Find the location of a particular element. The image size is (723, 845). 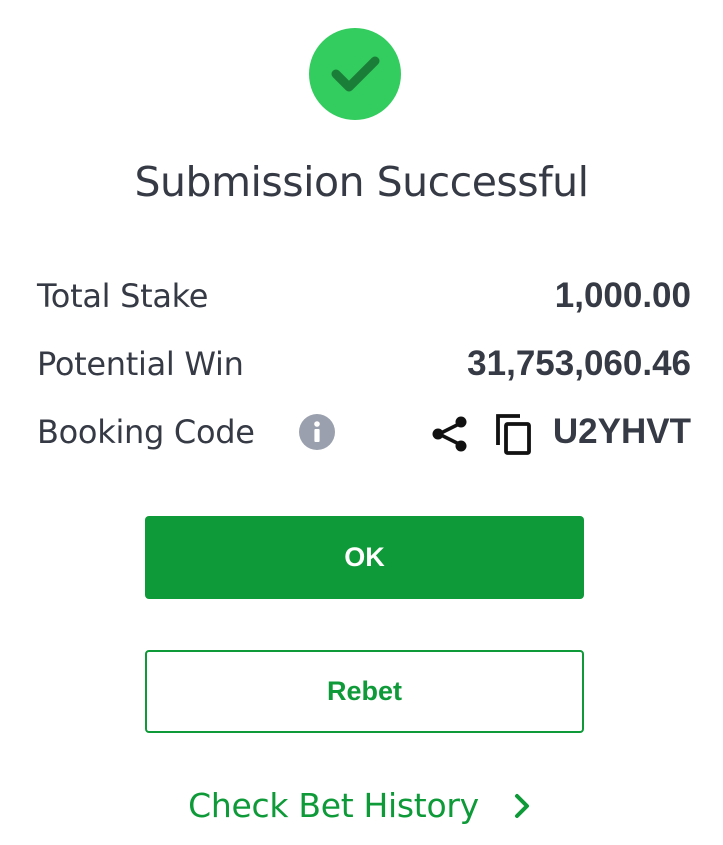

ok-button: OK is located at coordinates (364, 557).